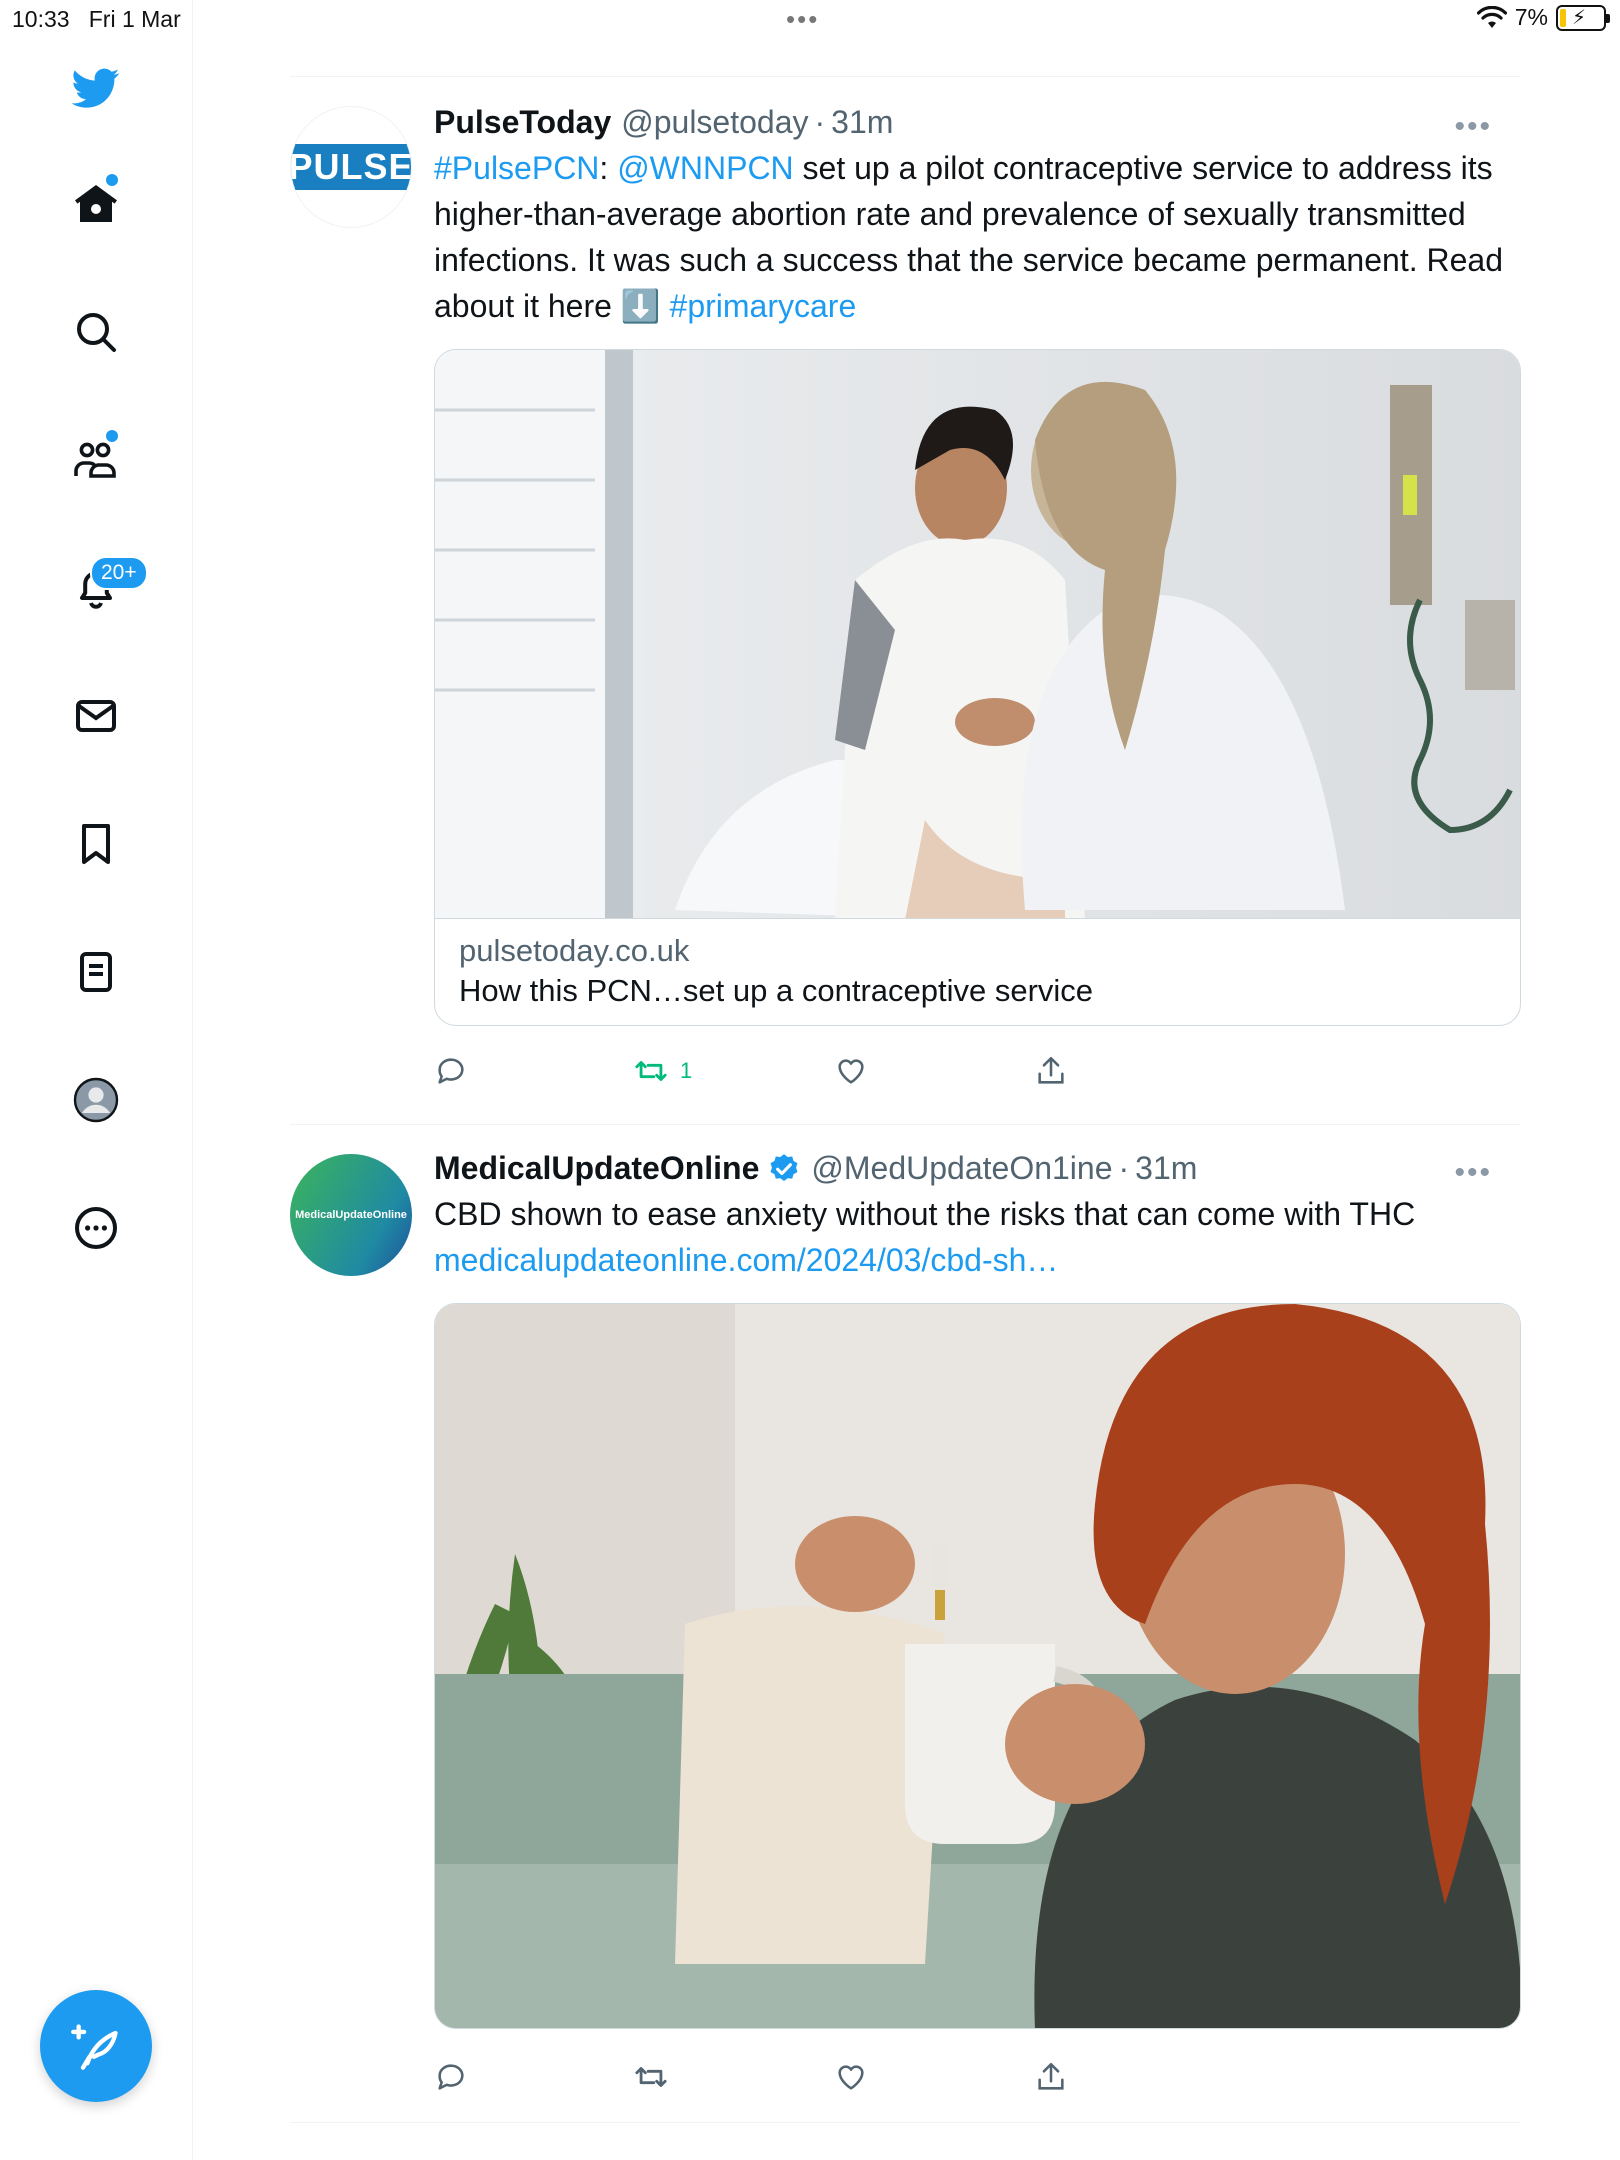 This screenshot has height=2160, width=1620. Describe the element at coordinates (112, 180) in the screenshot. I see `home-new-dot` at that location.